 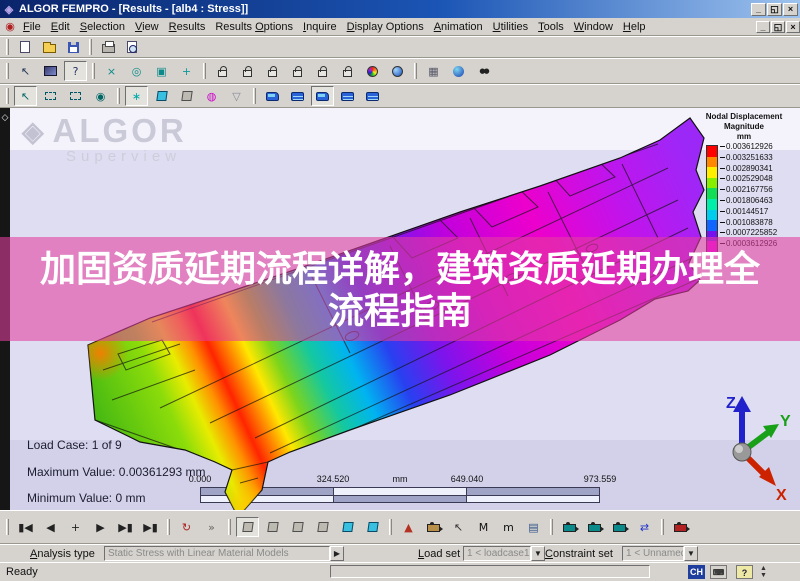 What do you see at coordinates (551, 27) in the screenshot?
I see `menu-item-tools: Tools` at bounding box center [551, 27].